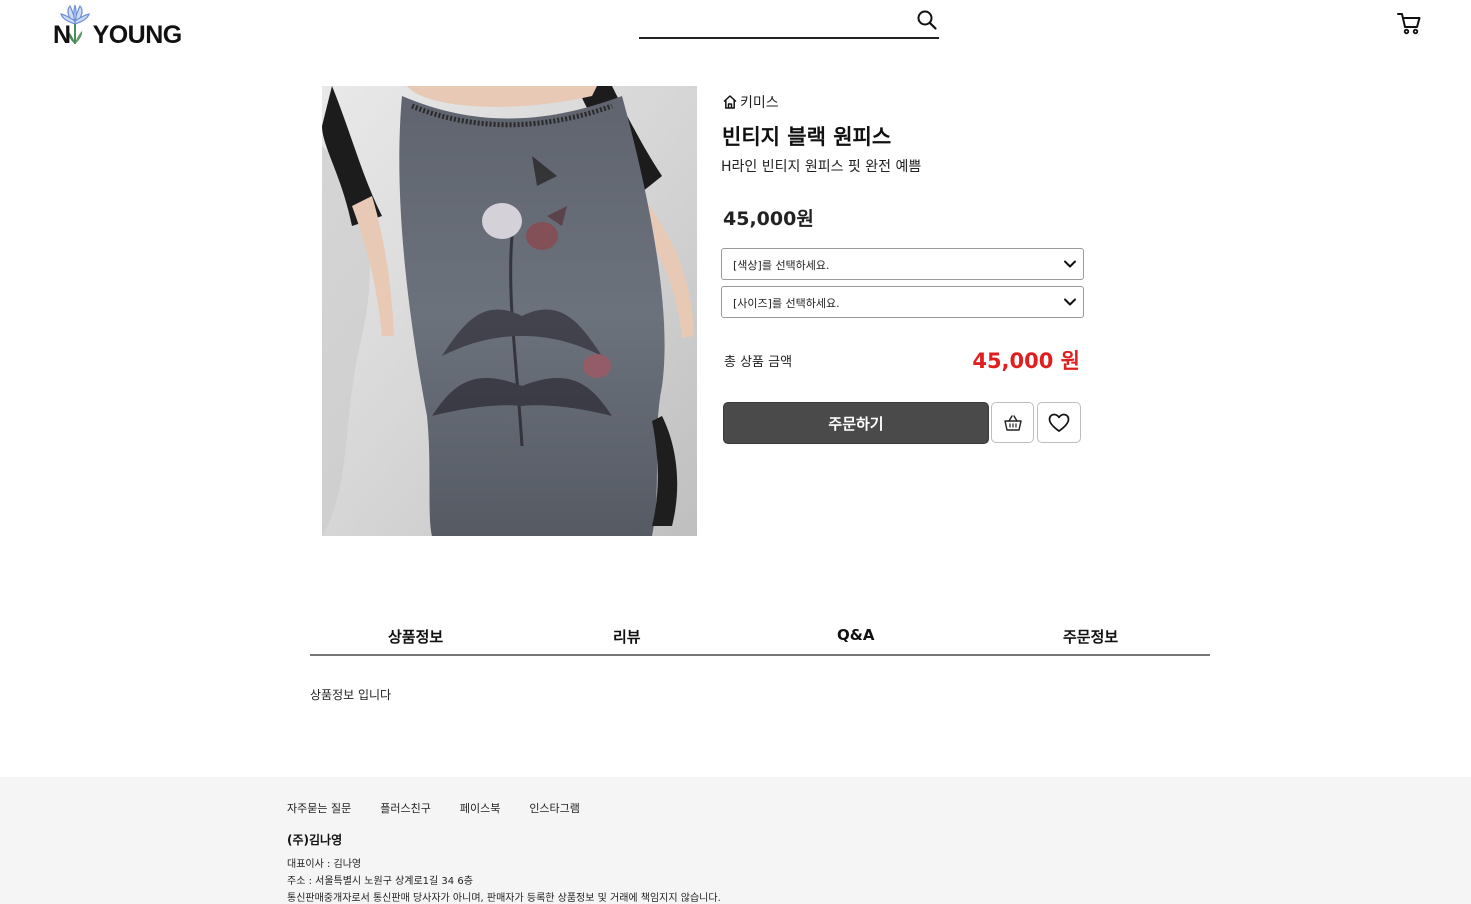  What do you see at coordinates (627, 636) in the screenshot?
I see `tab-review: 리뷰` at bounding box center [627, 636].